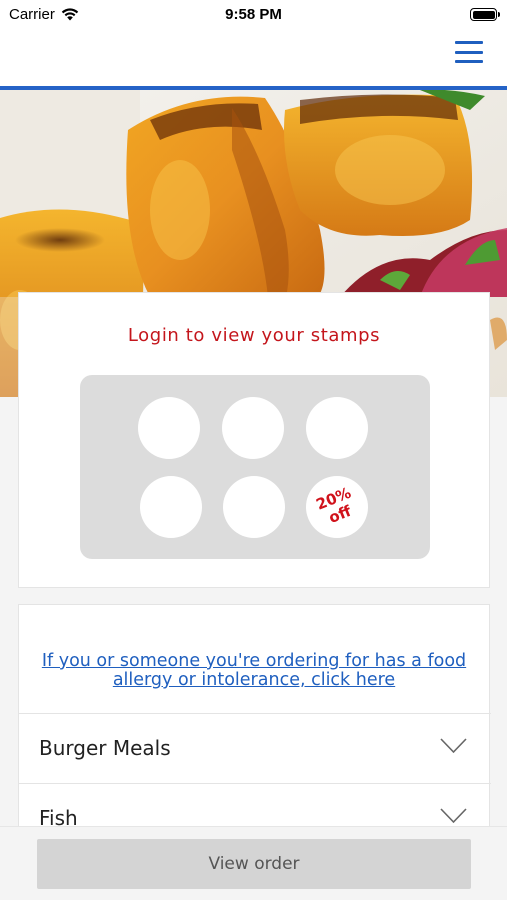 This screenshot has height=900, width=507. I want to click on stamp-login-prompt: Login to view your stamps, so click(254, 335).